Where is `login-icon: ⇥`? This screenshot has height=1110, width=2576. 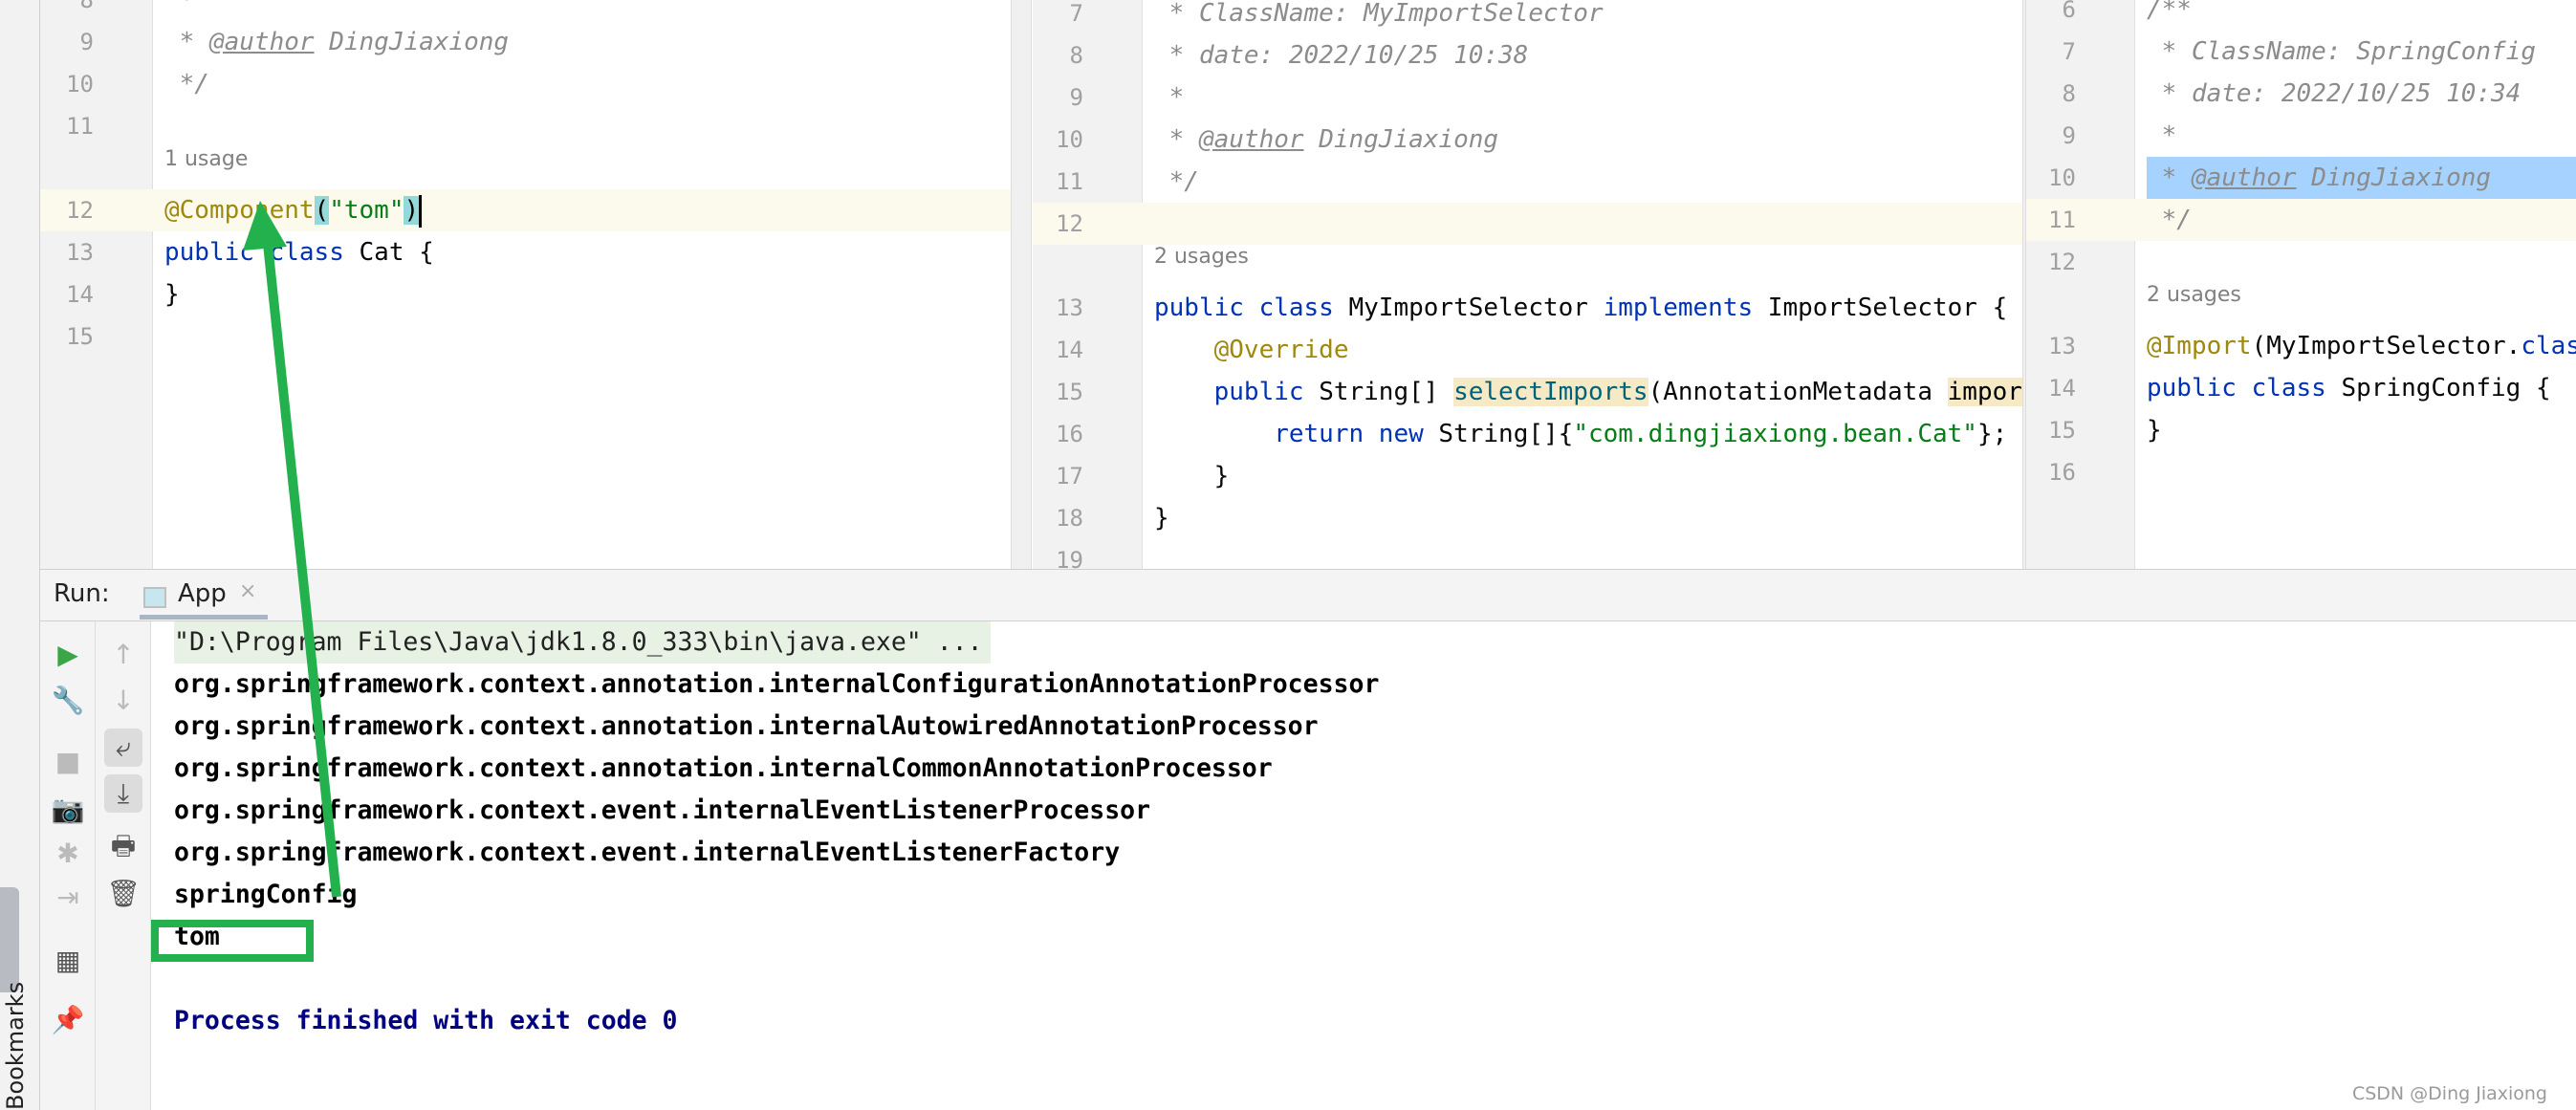 login-icon: ⇥ is located at coordinates (68, 897).